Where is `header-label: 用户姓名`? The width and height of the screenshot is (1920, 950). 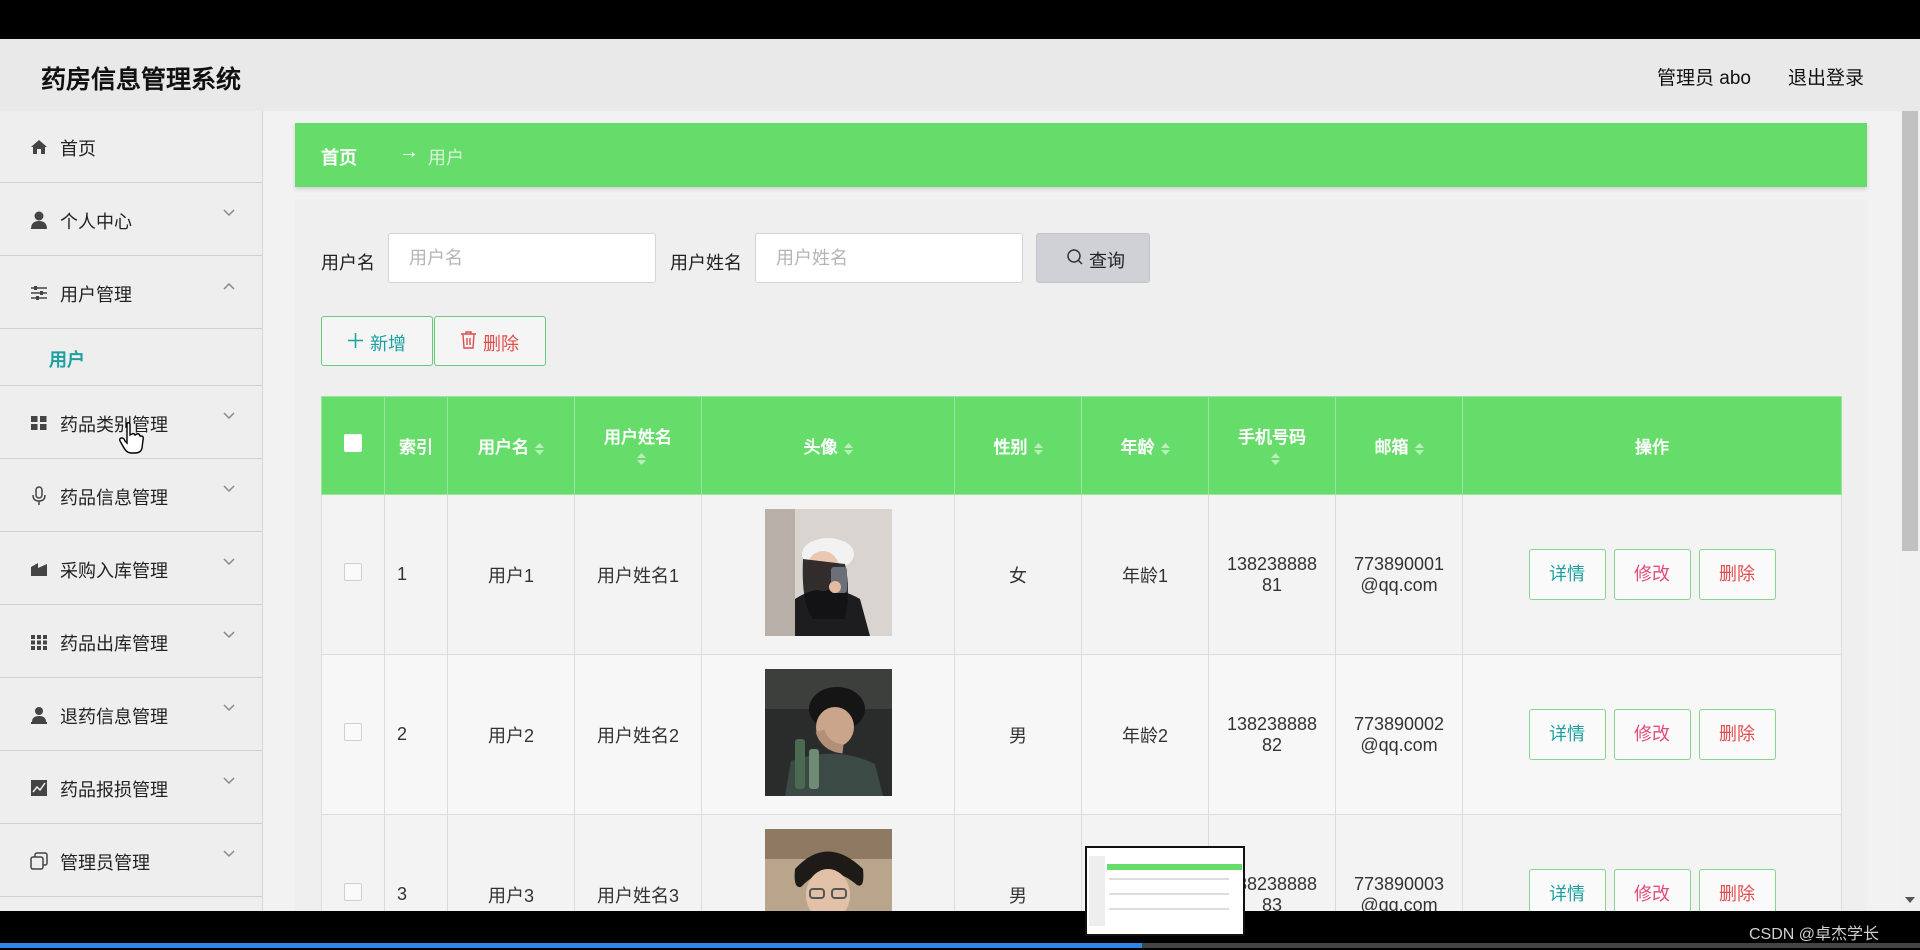 header-label: 用户姓名 is located at coordinates (638, 437).